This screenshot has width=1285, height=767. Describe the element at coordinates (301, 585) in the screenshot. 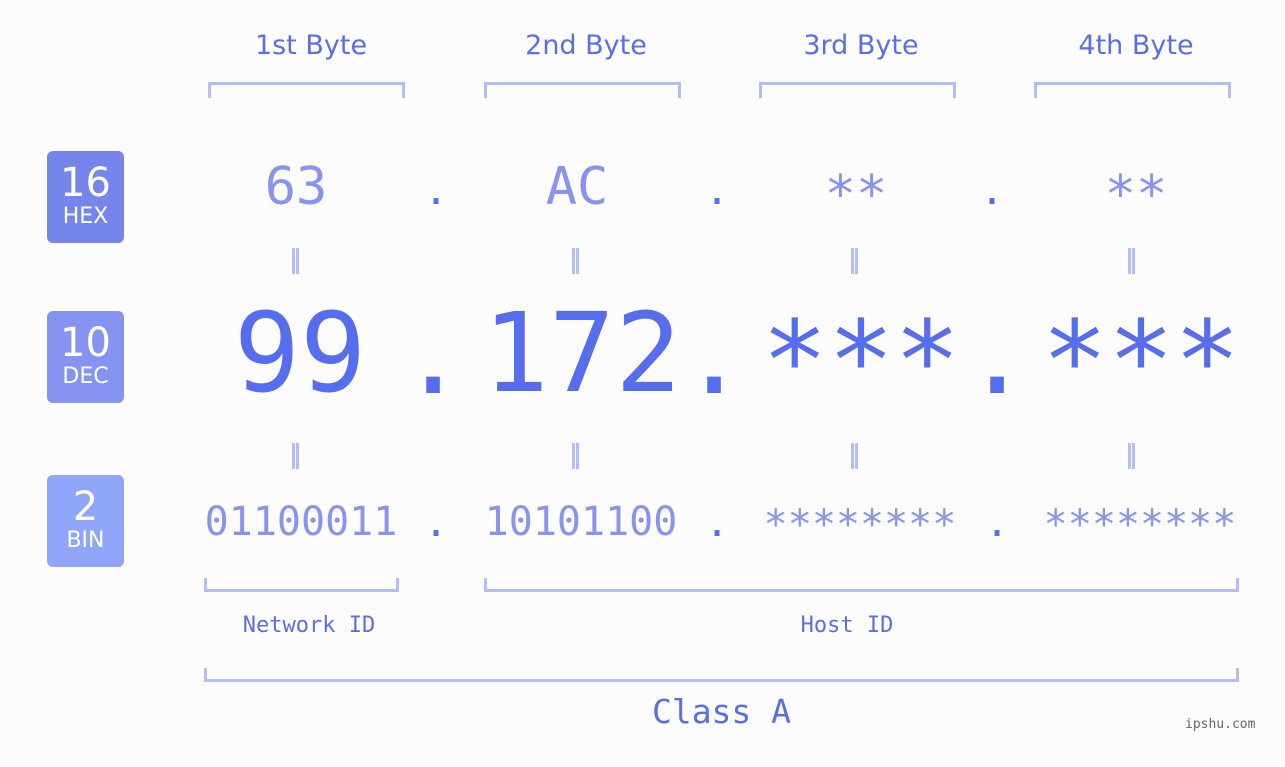

I see `network-id-bracket` at that location.